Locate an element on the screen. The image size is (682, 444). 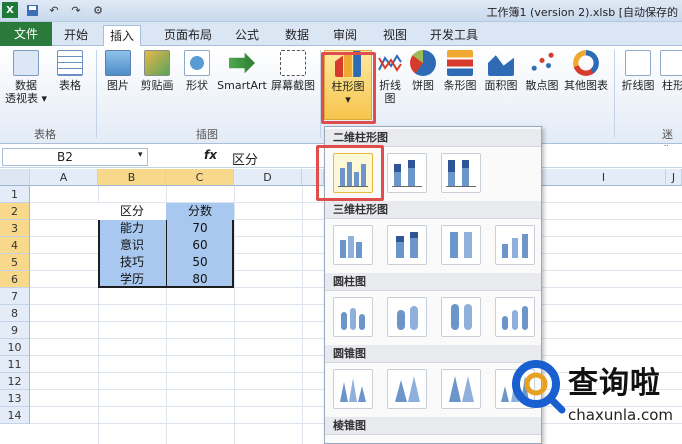
tab-formulas: 公式 is located at coordinates (247, 35).